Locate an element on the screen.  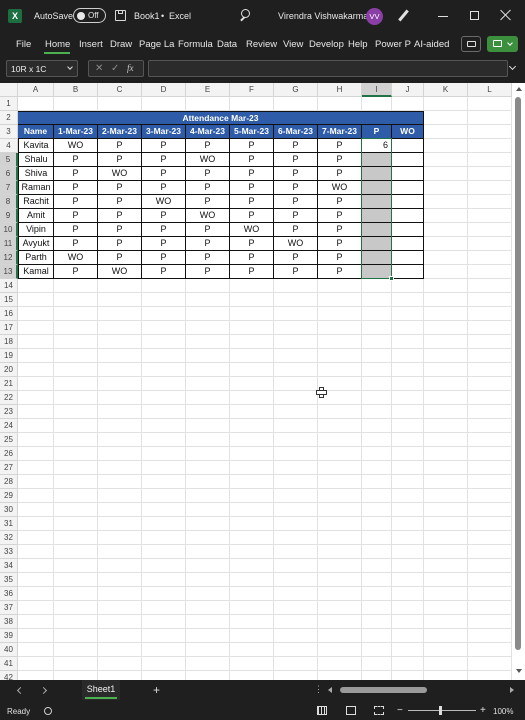
row-header-40: 40 is located at coordinates (9, 650).